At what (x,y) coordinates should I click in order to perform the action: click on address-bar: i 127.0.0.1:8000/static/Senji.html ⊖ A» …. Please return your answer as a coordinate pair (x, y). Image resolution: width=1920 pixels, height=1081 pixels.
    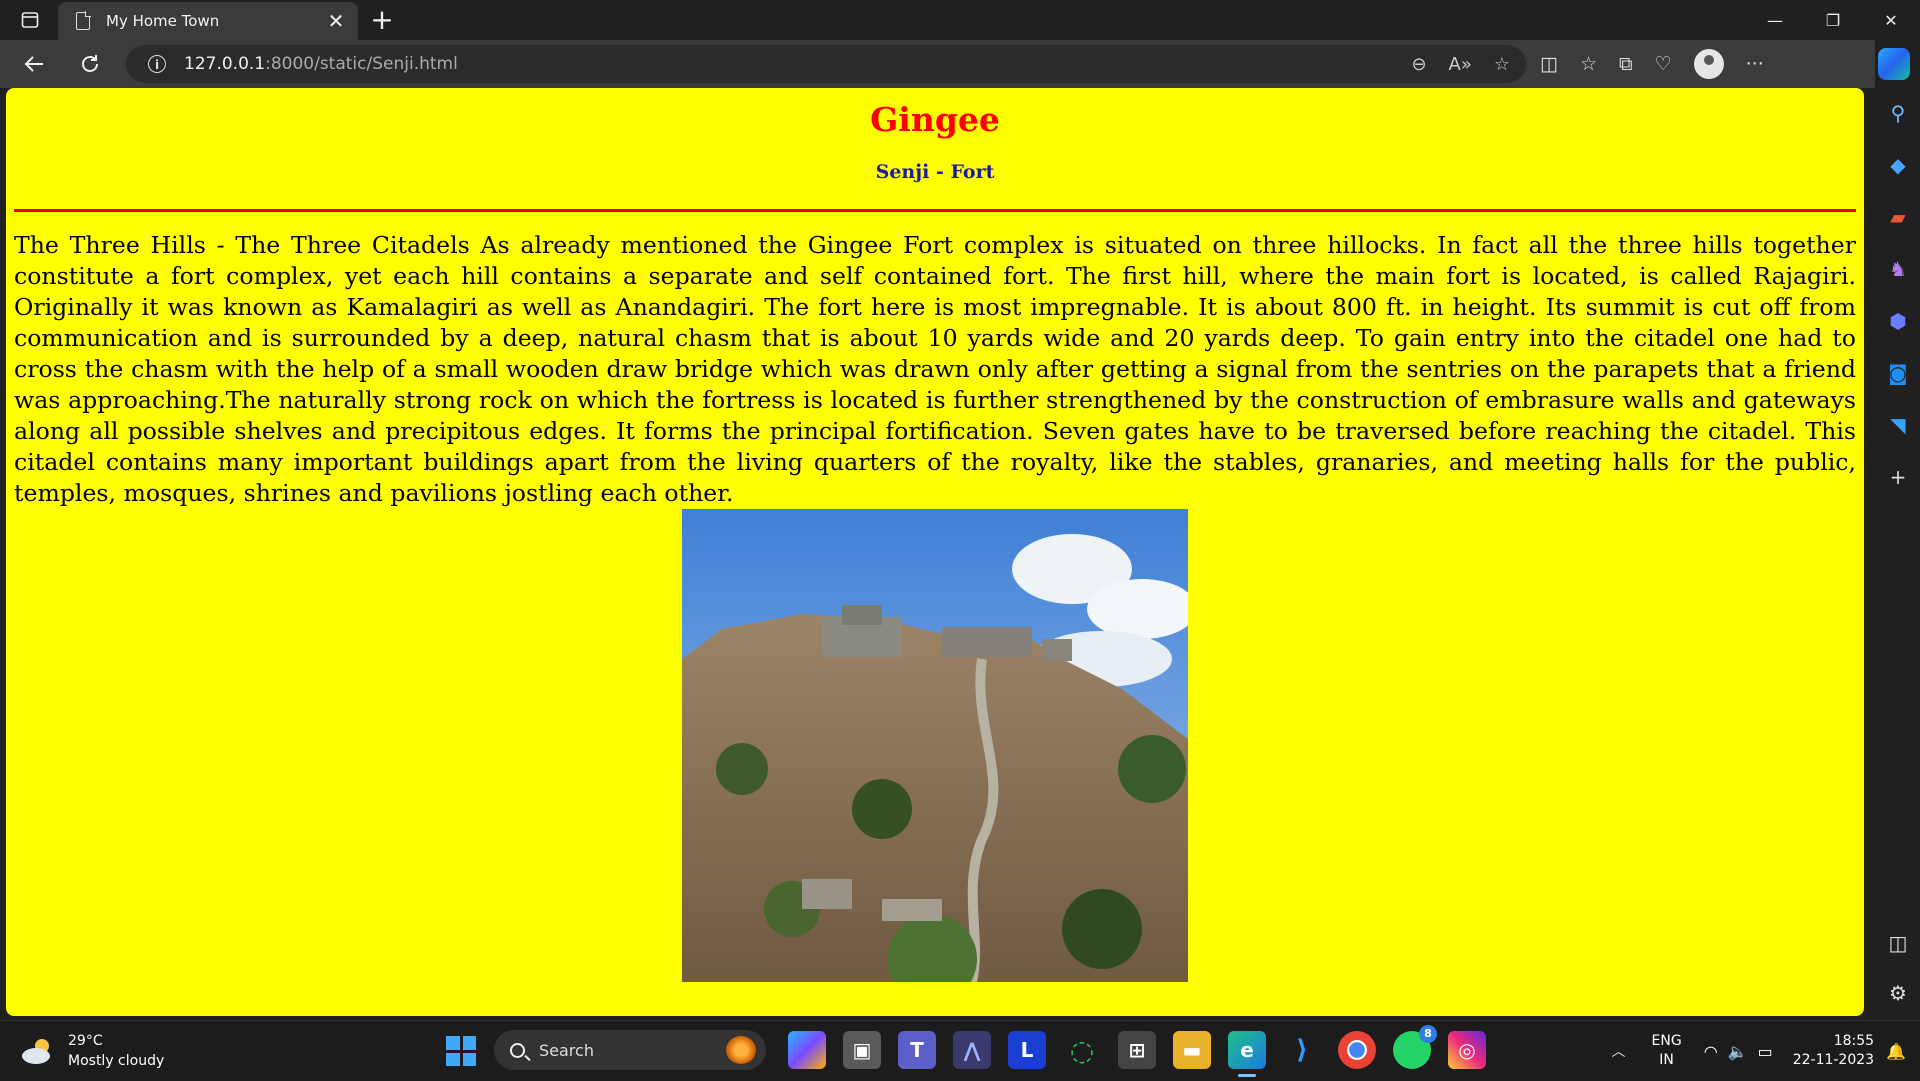
    Looking at the image, I should click on (826, 64).